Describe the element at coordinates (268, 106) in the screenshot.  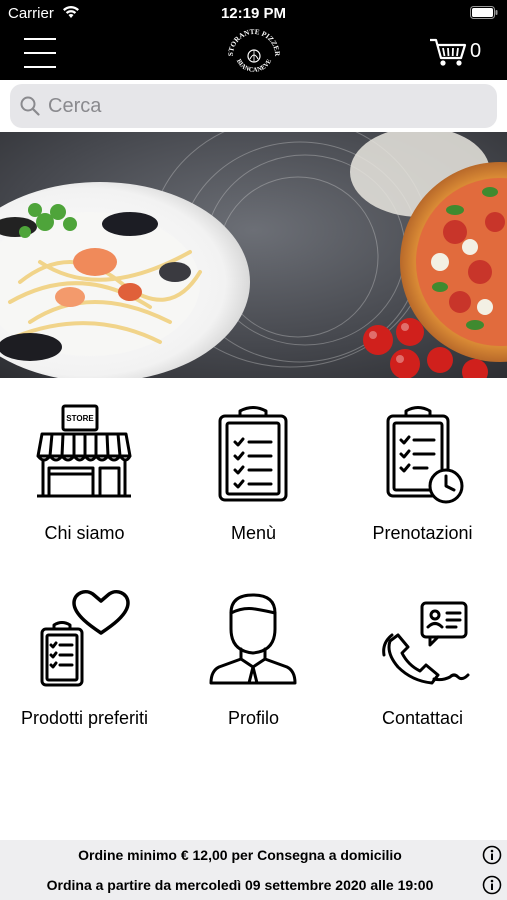
I see `search-input` at that location.